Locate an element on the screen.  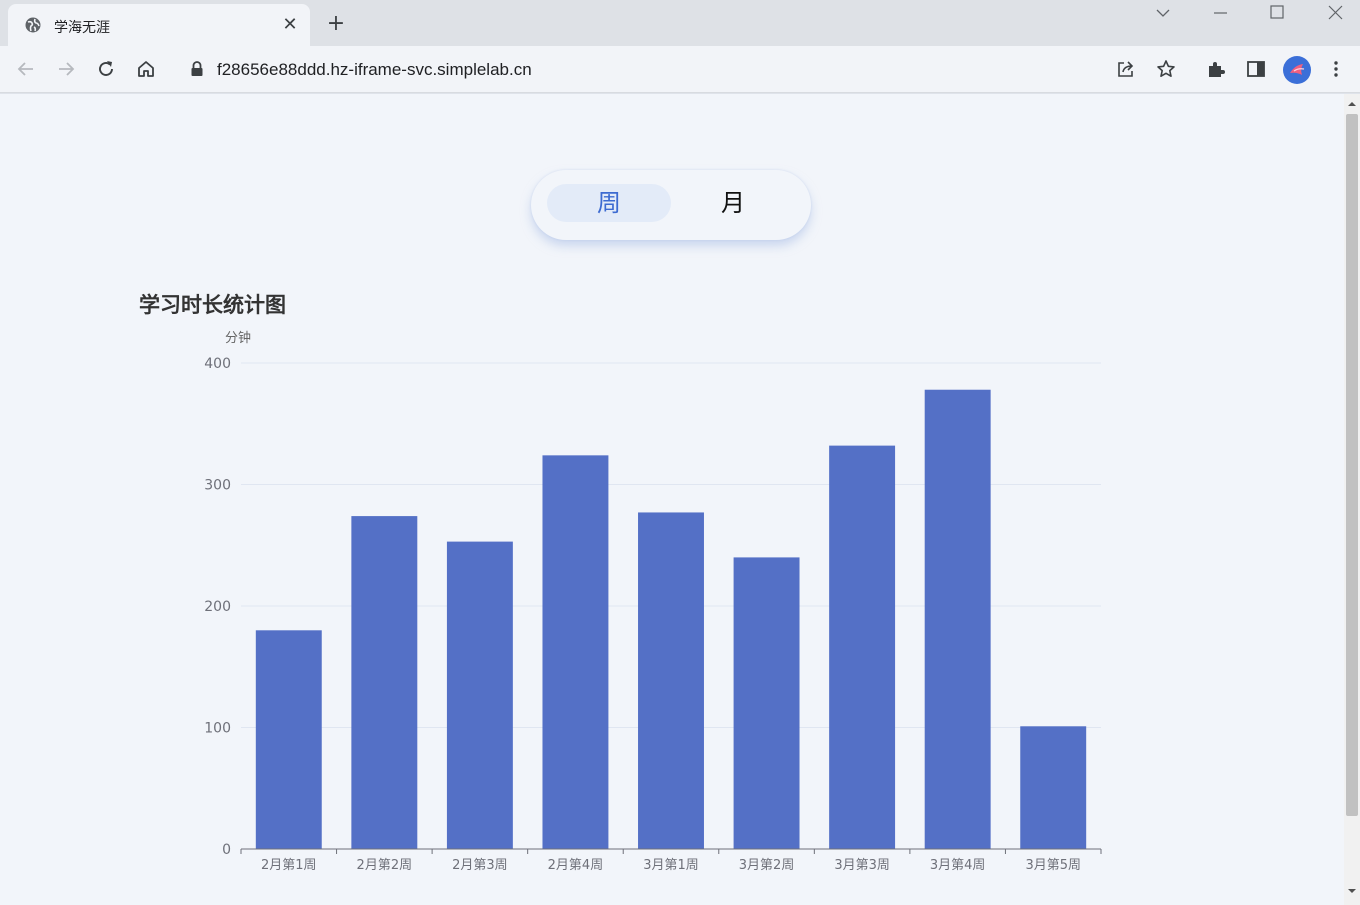
side-panel-icon is located at coordinates (1256, 69).